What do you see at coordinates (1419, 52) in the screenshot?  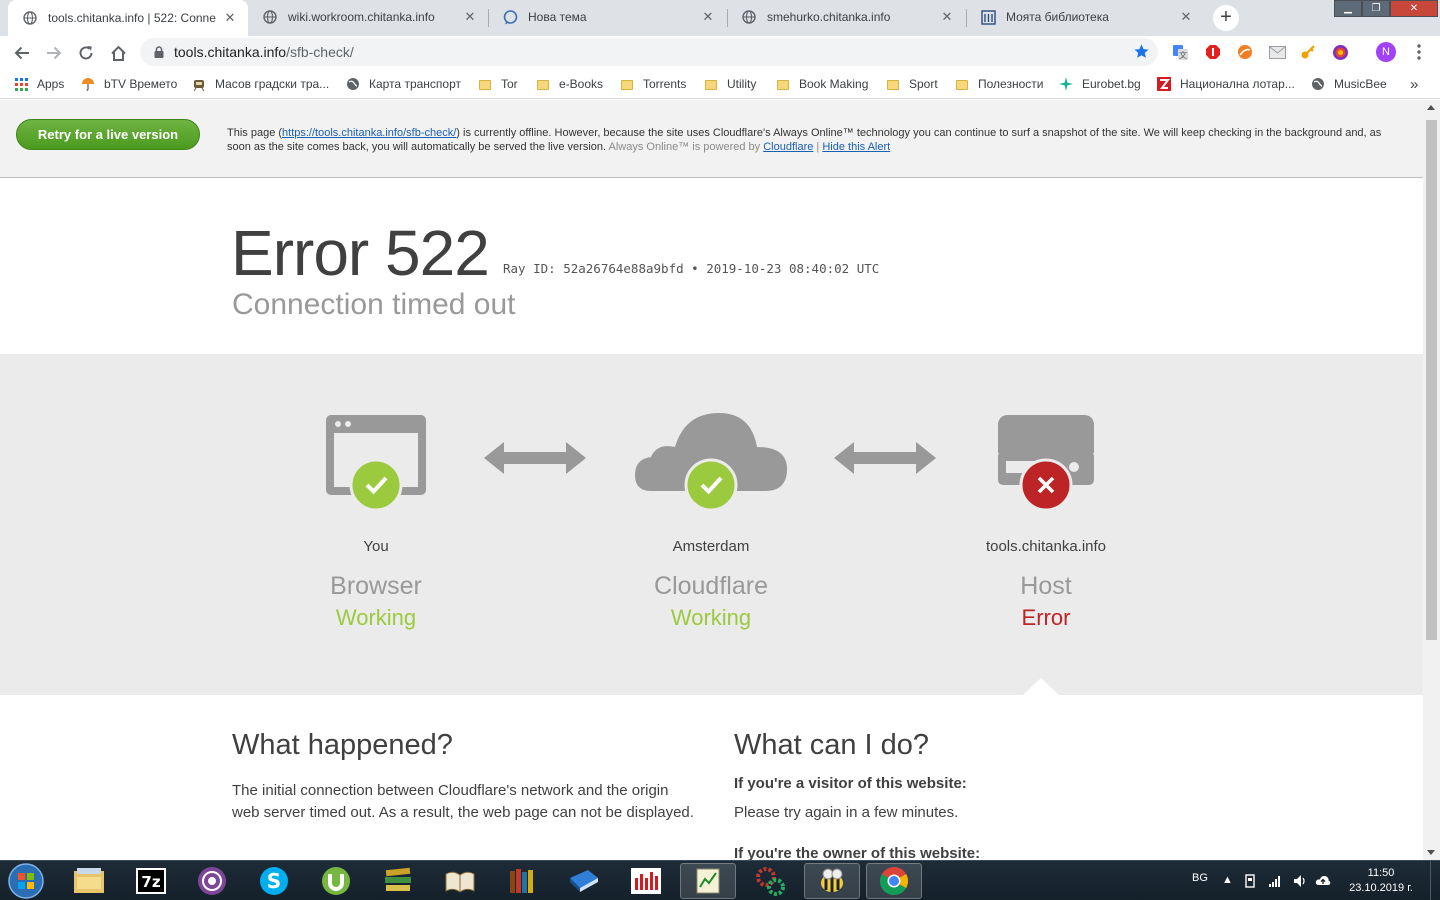 I see `kebab-menu-icon` at bounding box center [1419, 52].